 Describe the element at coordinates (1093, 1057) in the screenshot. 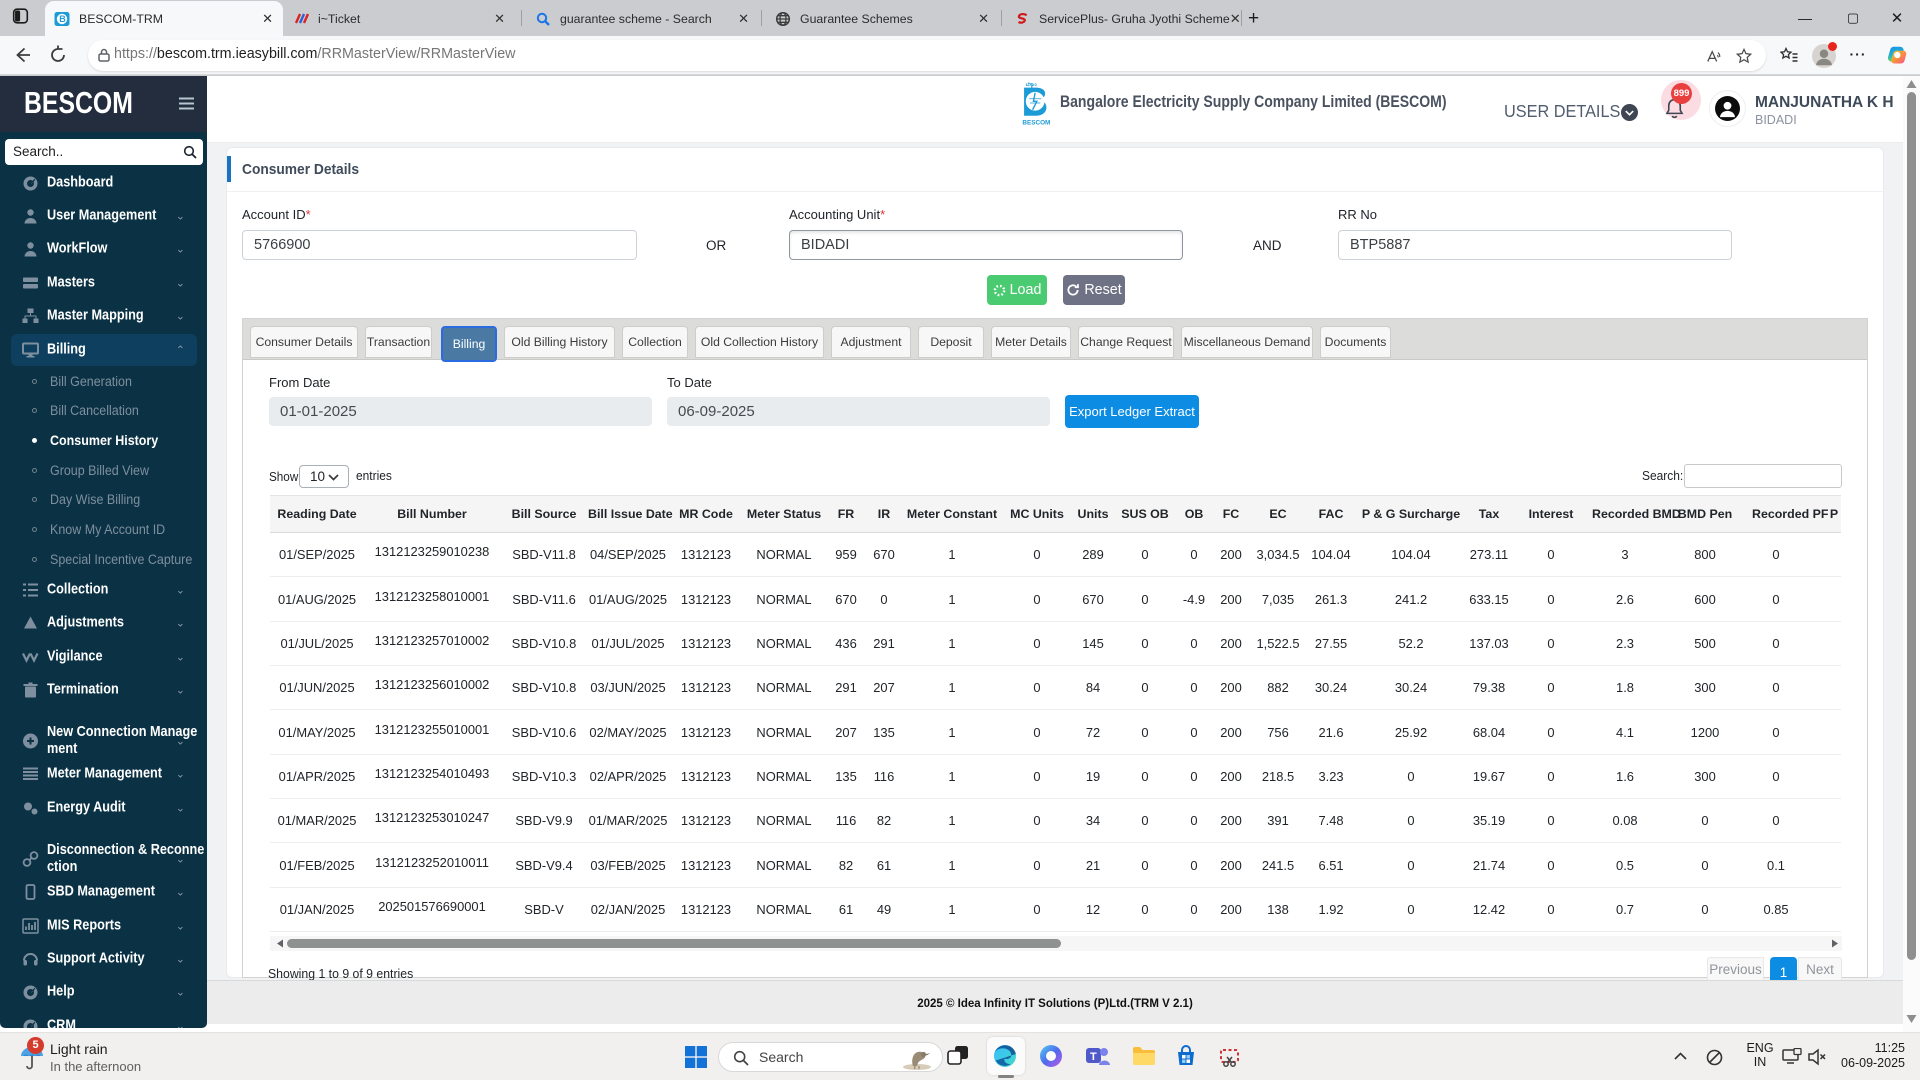

I see `svg-text: T` at that location.